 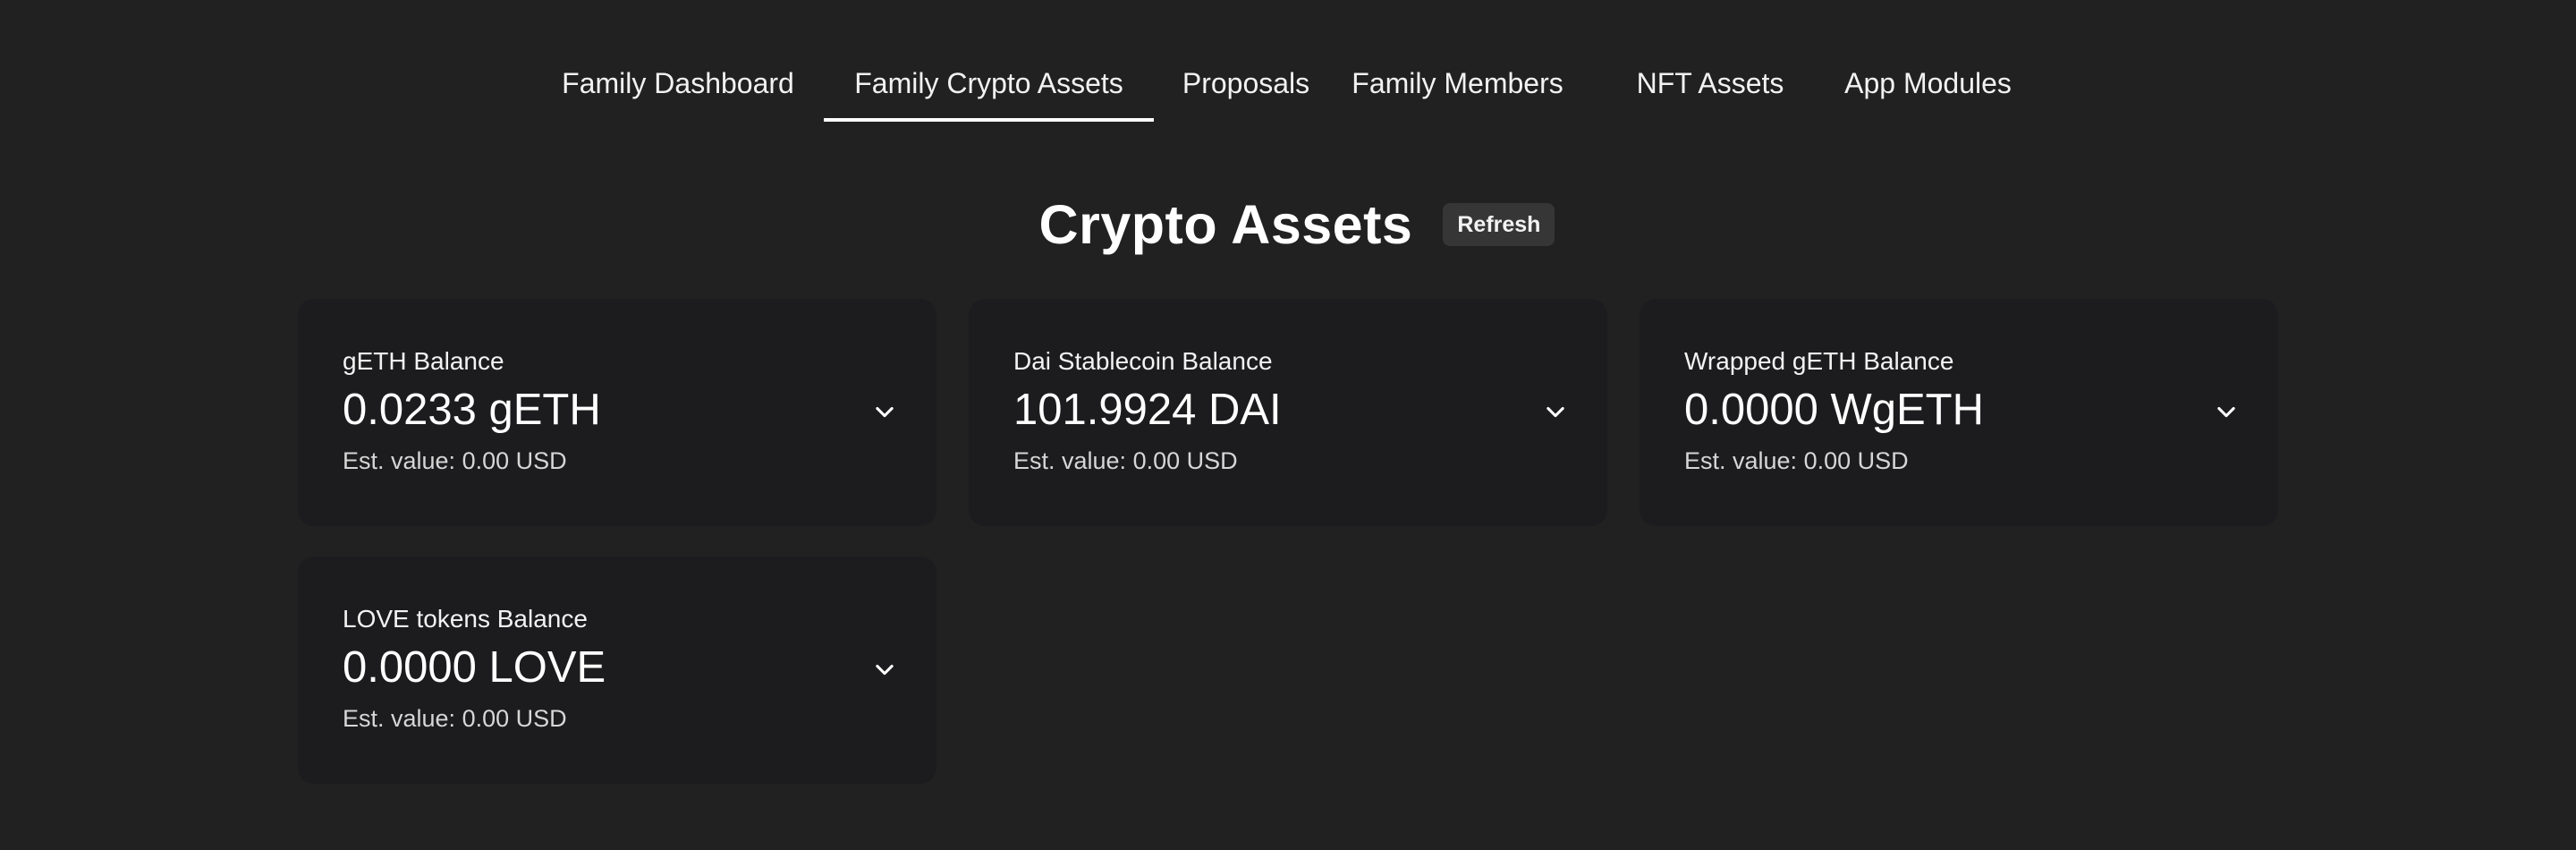 I want to click on asset-card-amount: 101.9924 DAI, so click(x=1147, y=410).